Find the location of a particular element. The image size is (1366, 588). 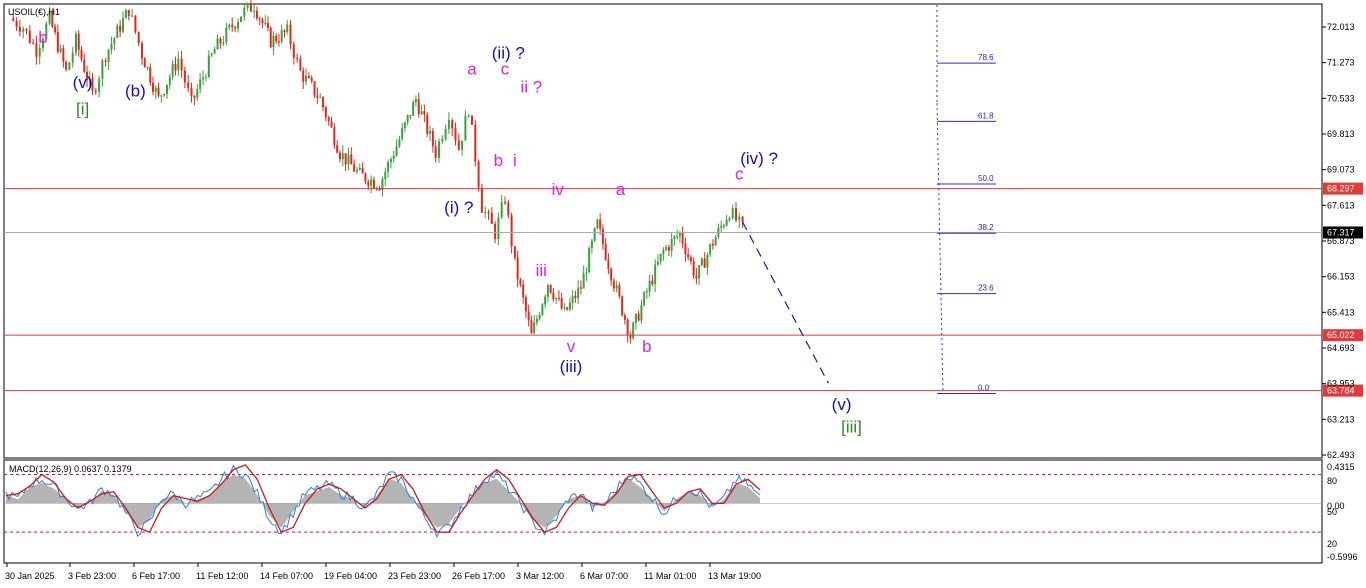

x-tick-label: 11 Mar 01:00 is located at coordinates (670, 576).